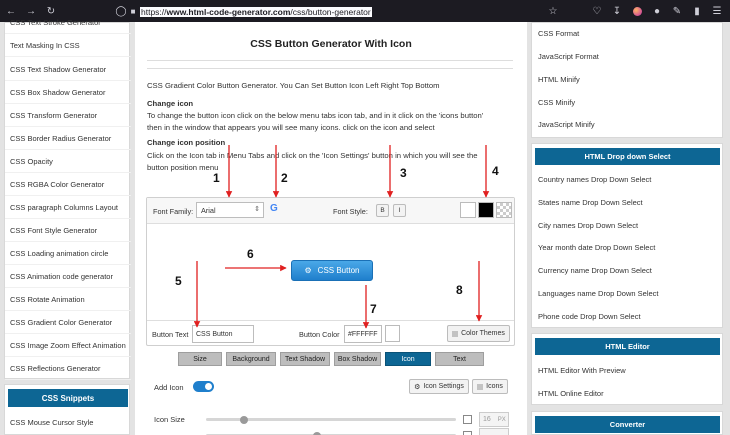  What do you see at coordinates (68, 322) in the screenshot?
I see `sidebar-link: CSS Gradient Color Generator` at bounding box center [68, 322].